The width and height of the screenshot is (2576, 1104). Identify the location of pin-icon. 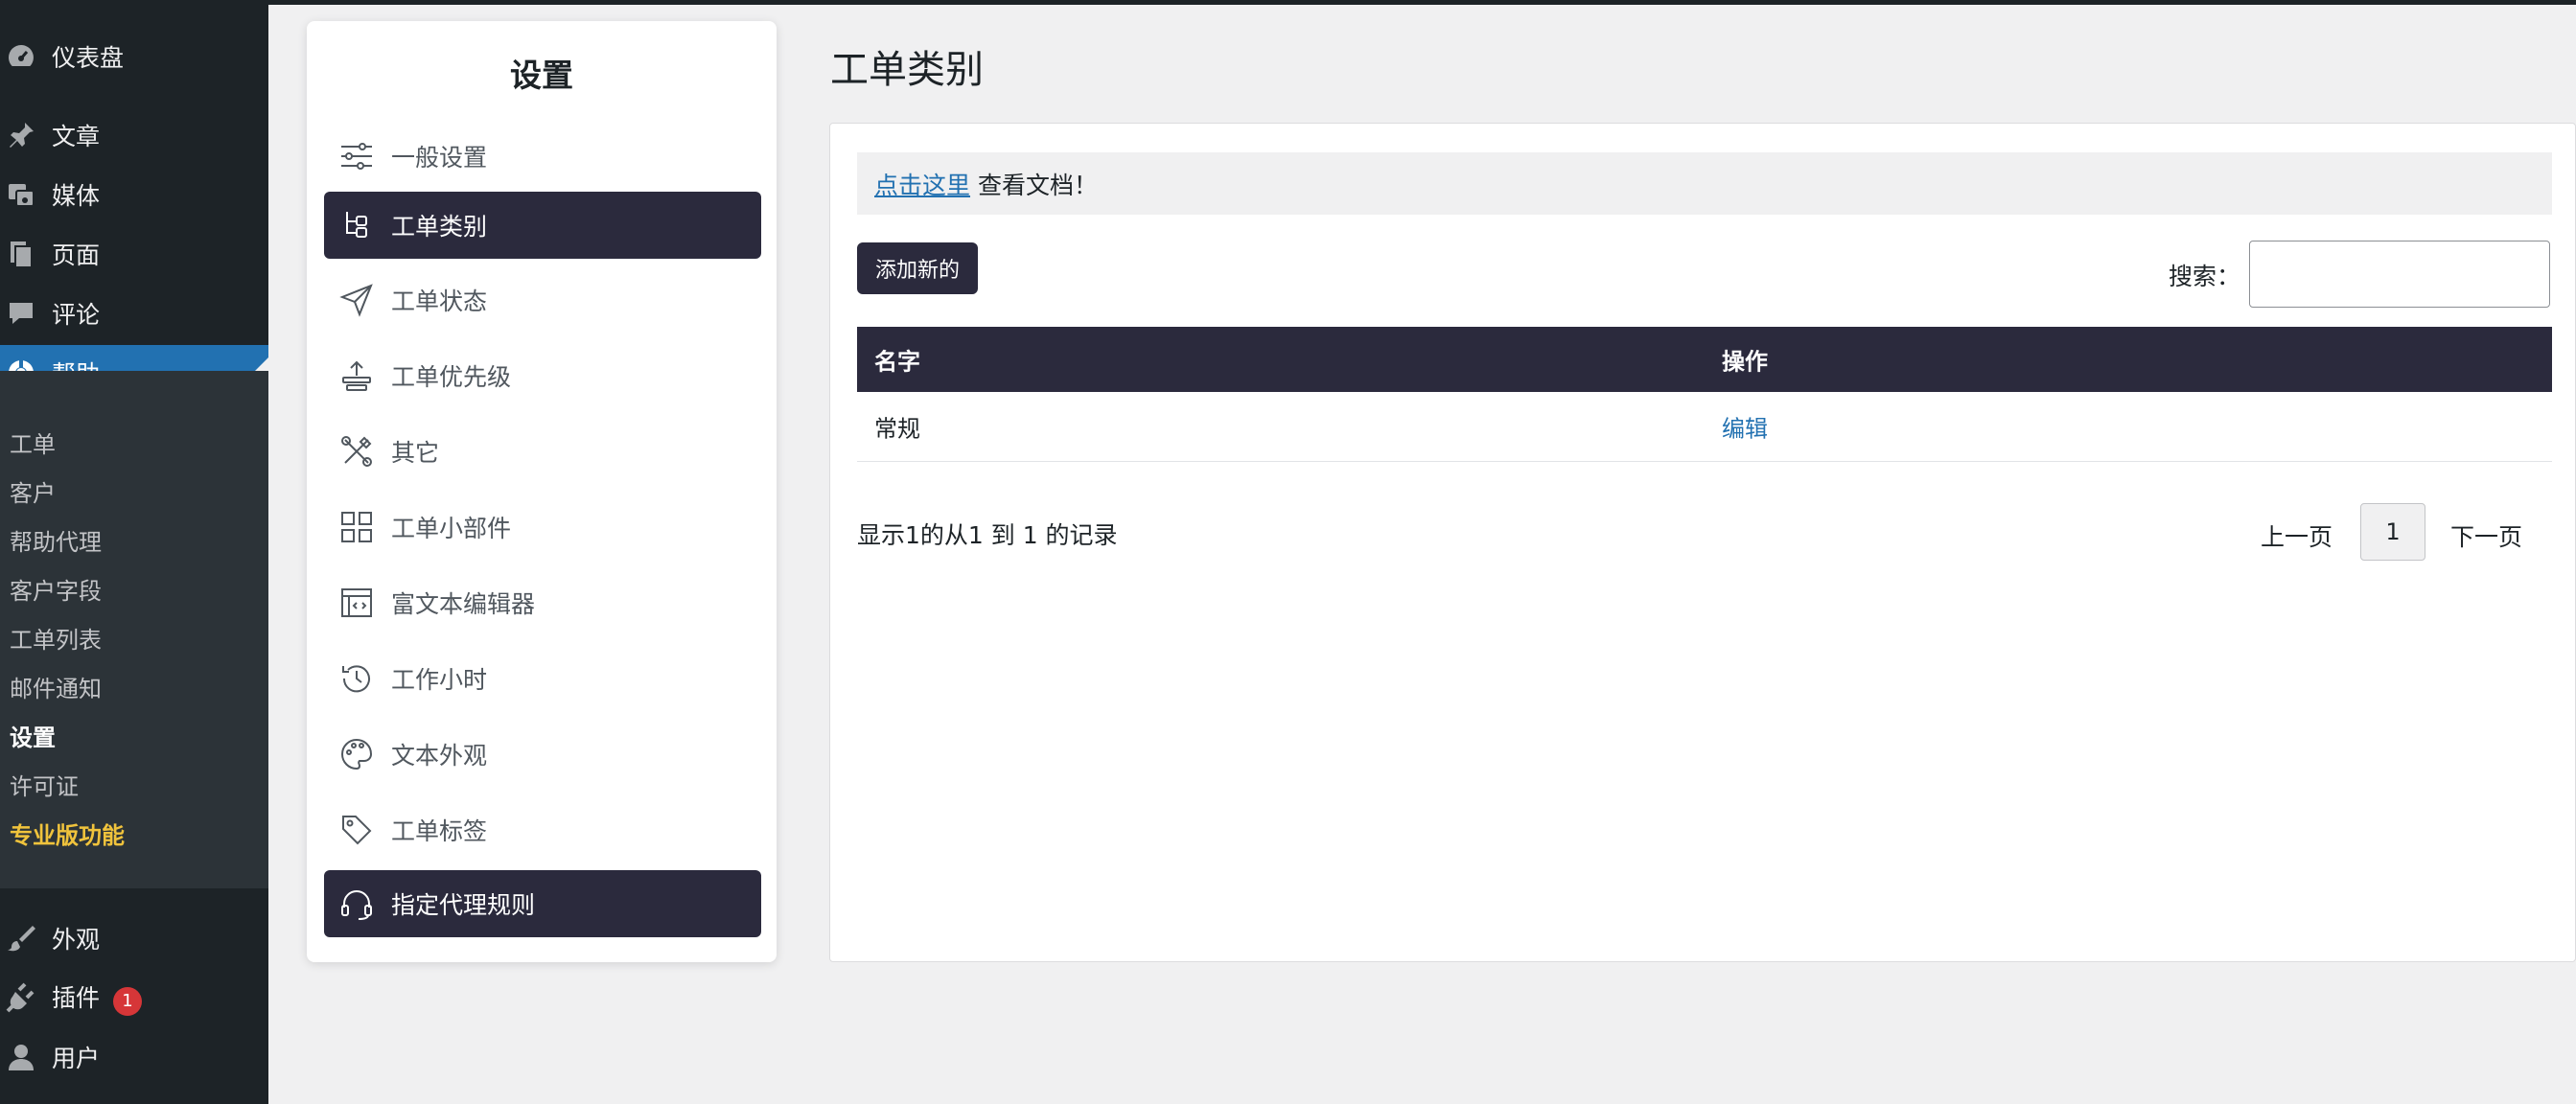
(21, 135).